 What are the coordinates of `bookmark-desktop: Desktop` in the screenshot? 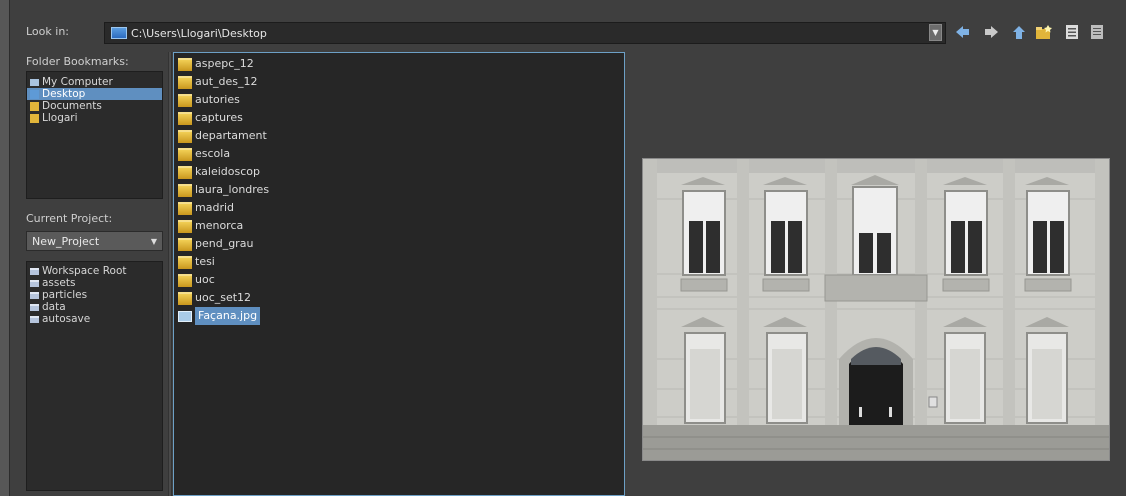 It's located at (94, 94).